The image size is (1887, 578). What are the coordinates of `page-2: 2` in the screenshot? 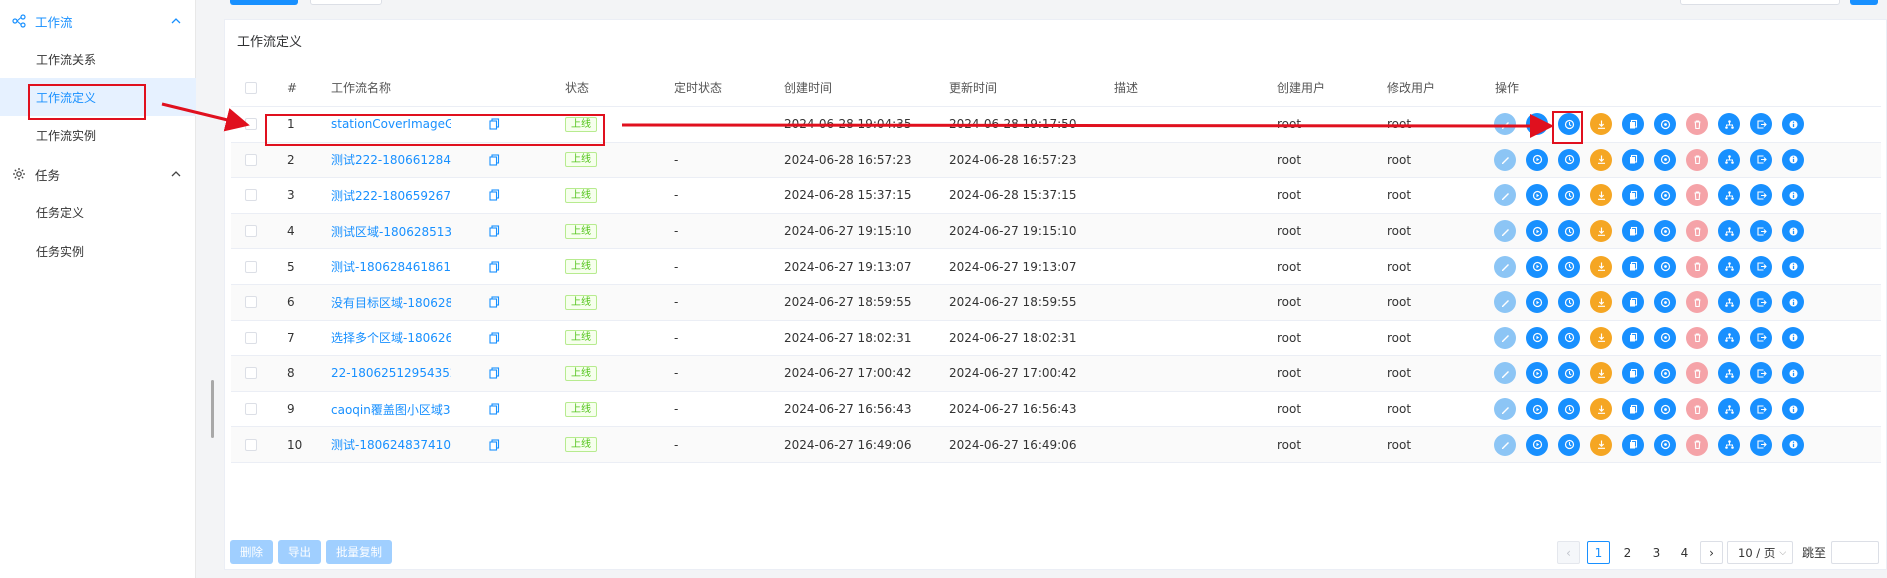 It's located at (1627, 552).